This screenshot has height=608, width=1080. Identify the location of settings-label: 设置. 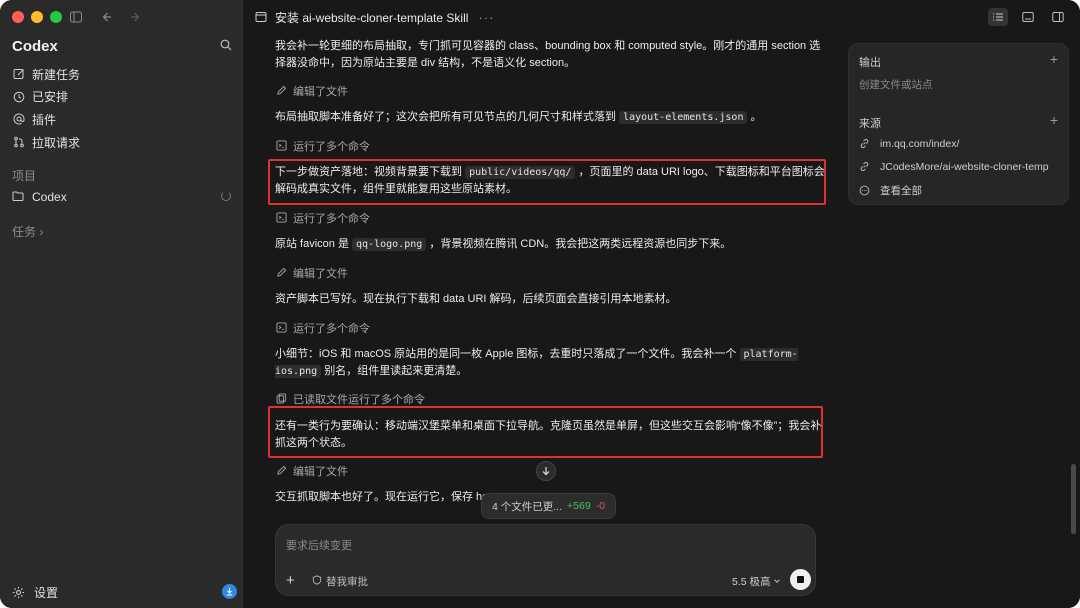
(46, 593).